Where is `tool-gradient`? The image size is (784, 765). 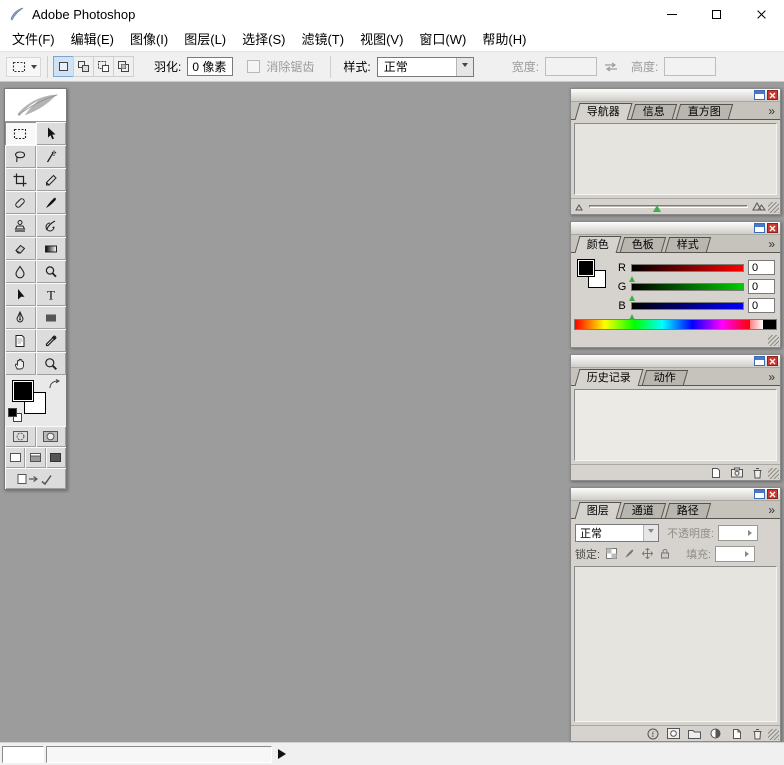
tool-gradient is located at coordinates (50, 248).